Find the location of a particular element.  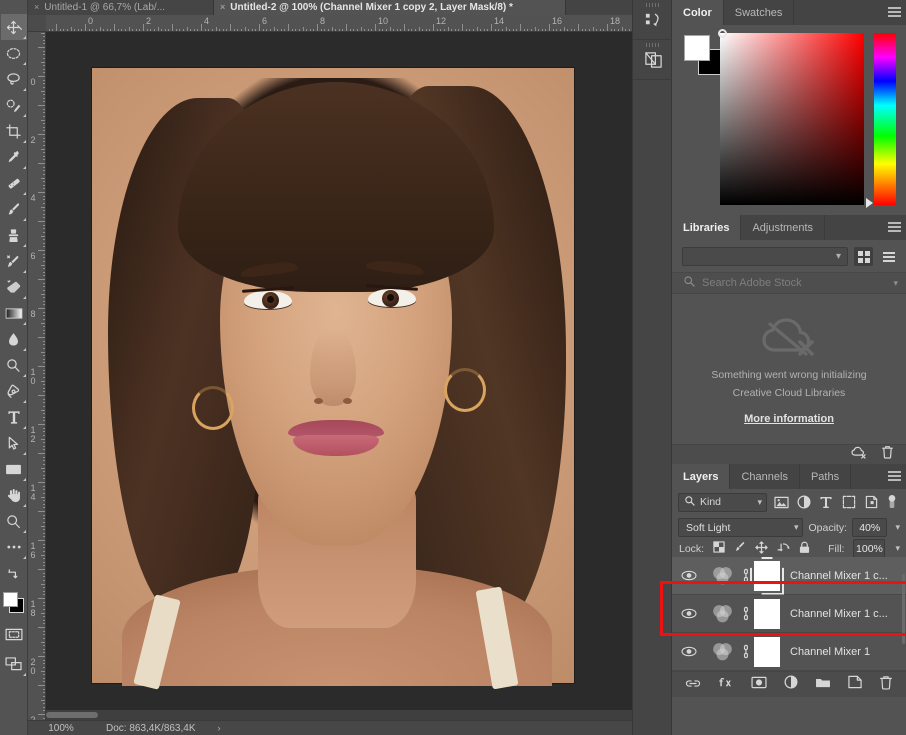

layer-comps-panel-icon is located at coordinates (653, 60).